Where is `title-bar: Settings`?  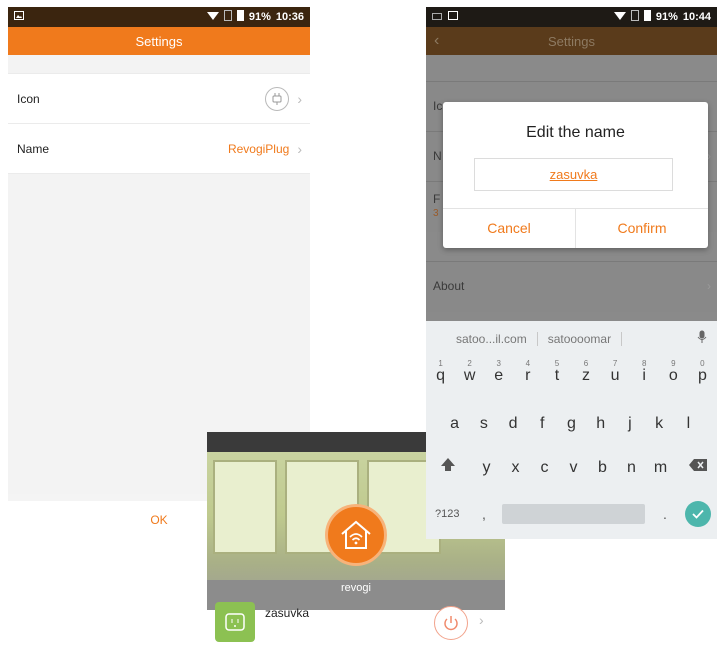
title-bar: Settings is located at coordinates (159, 41).